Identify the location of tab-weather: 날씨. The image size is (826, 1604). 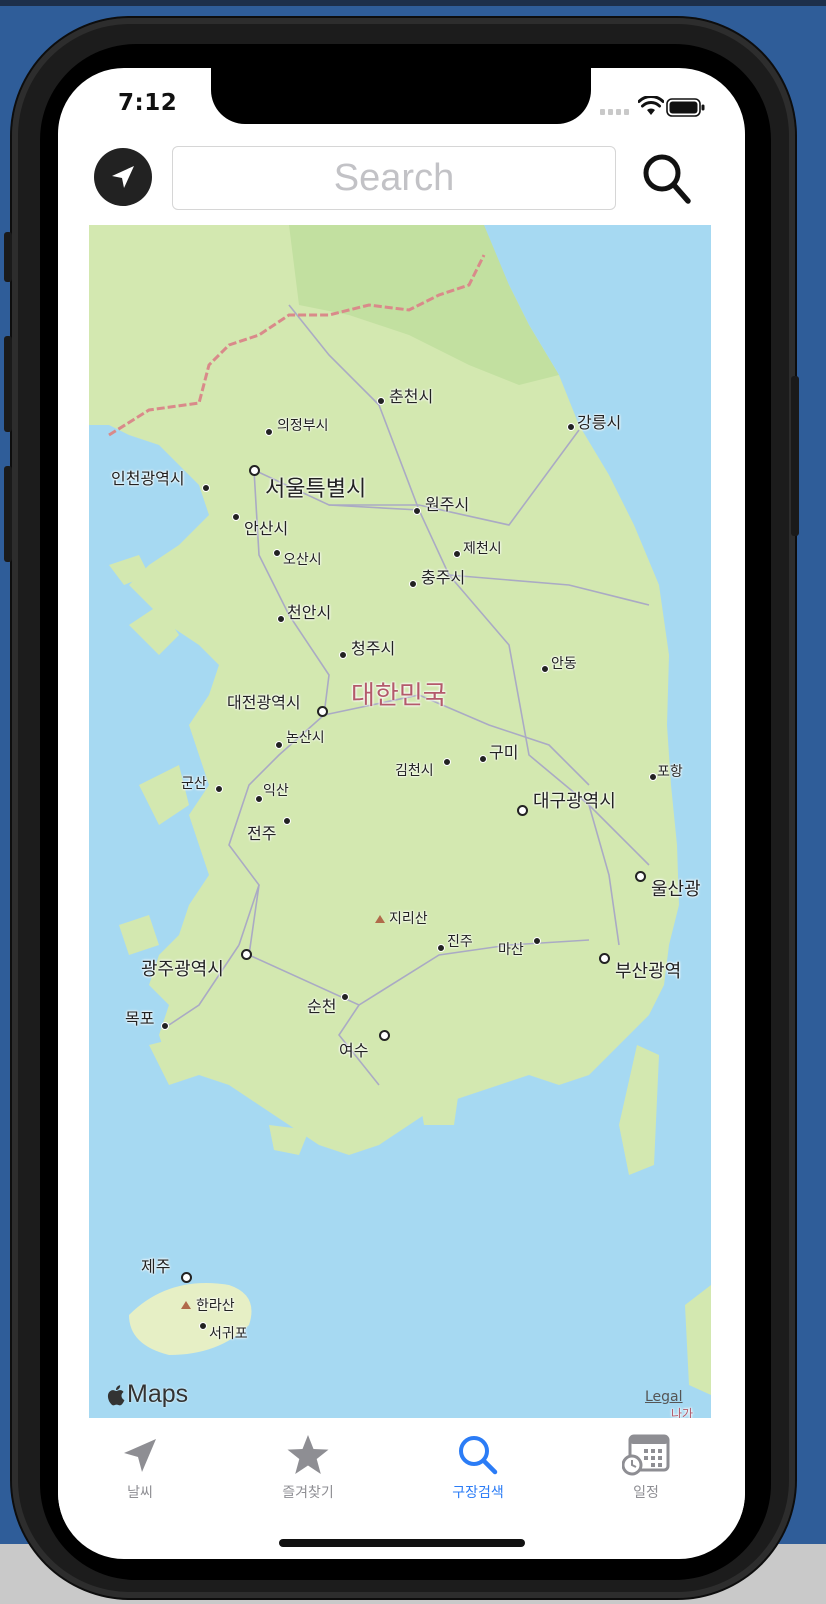
(140, 1465).